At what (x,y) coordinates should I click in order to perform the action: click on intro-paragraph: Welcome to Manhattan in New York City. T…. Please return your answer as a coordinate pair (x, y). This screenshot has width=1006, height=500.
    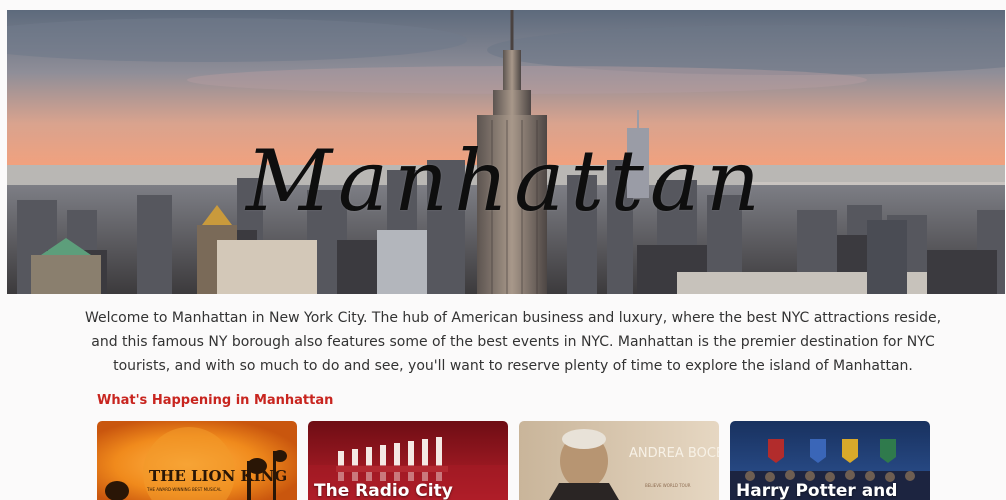
    Looking at the image, I should click on (513, 342).